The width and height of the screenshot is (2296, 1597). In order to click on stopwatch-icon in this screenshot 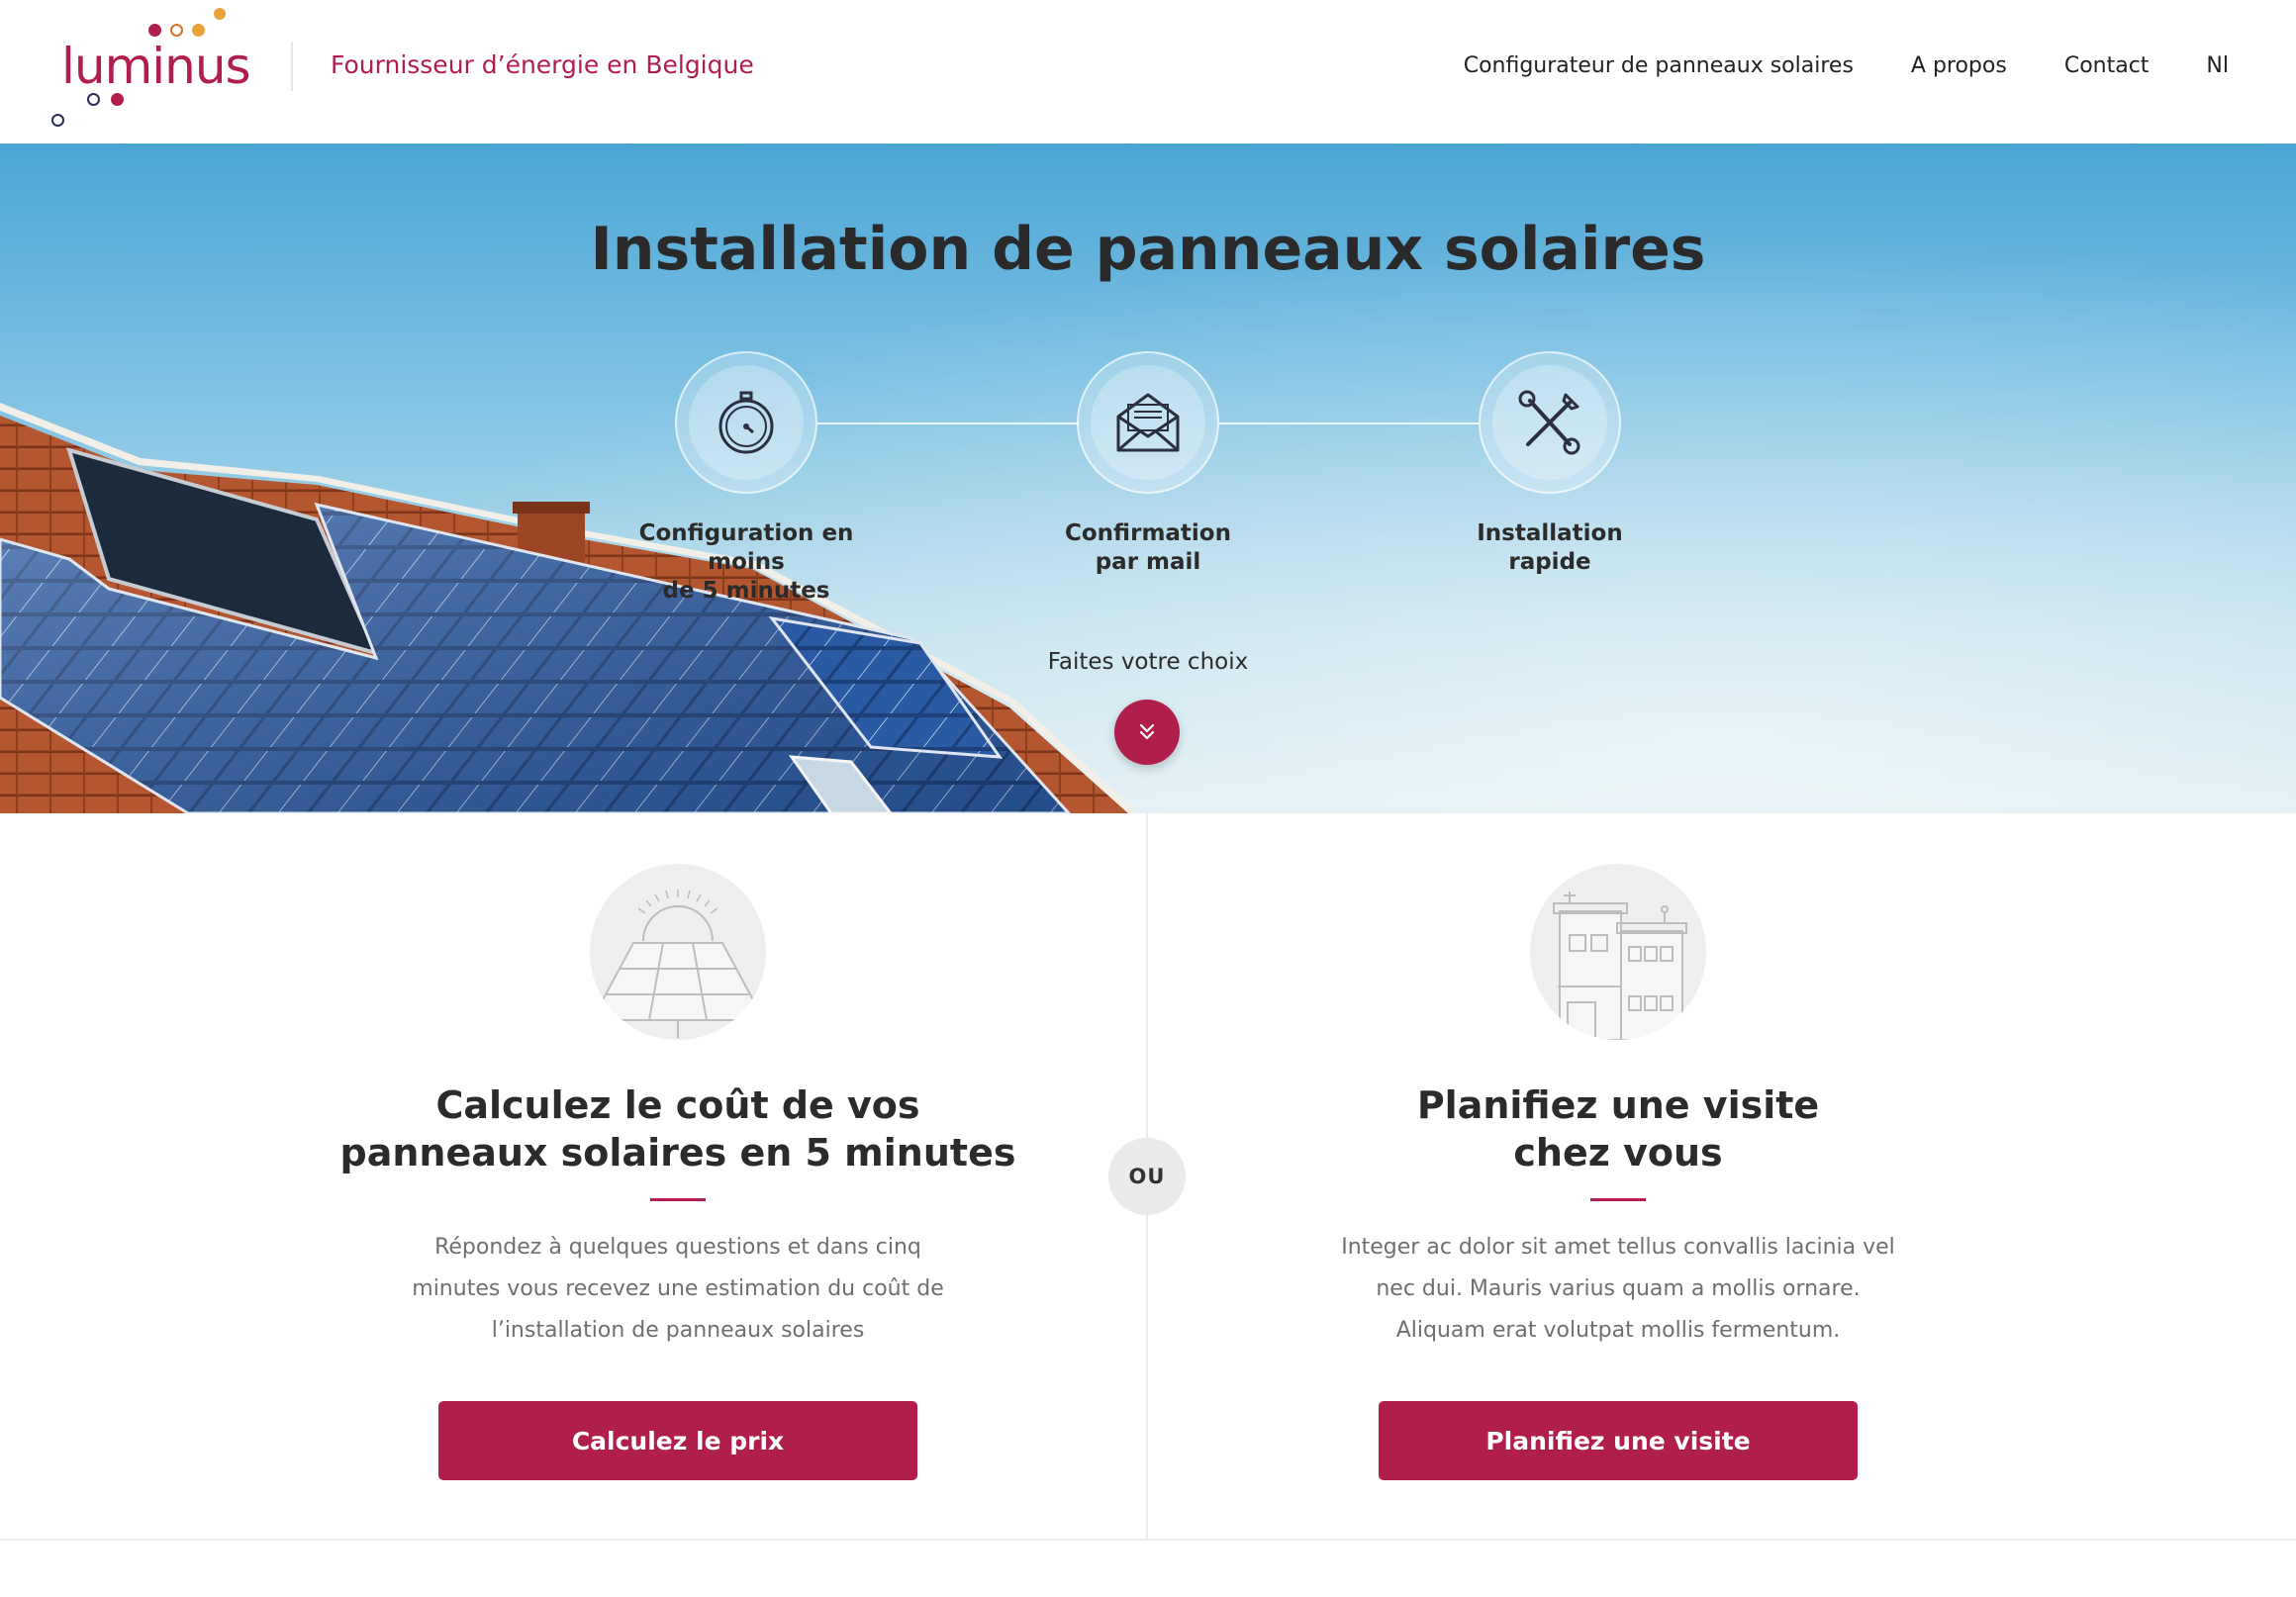, I will do `click(746, 422)`.